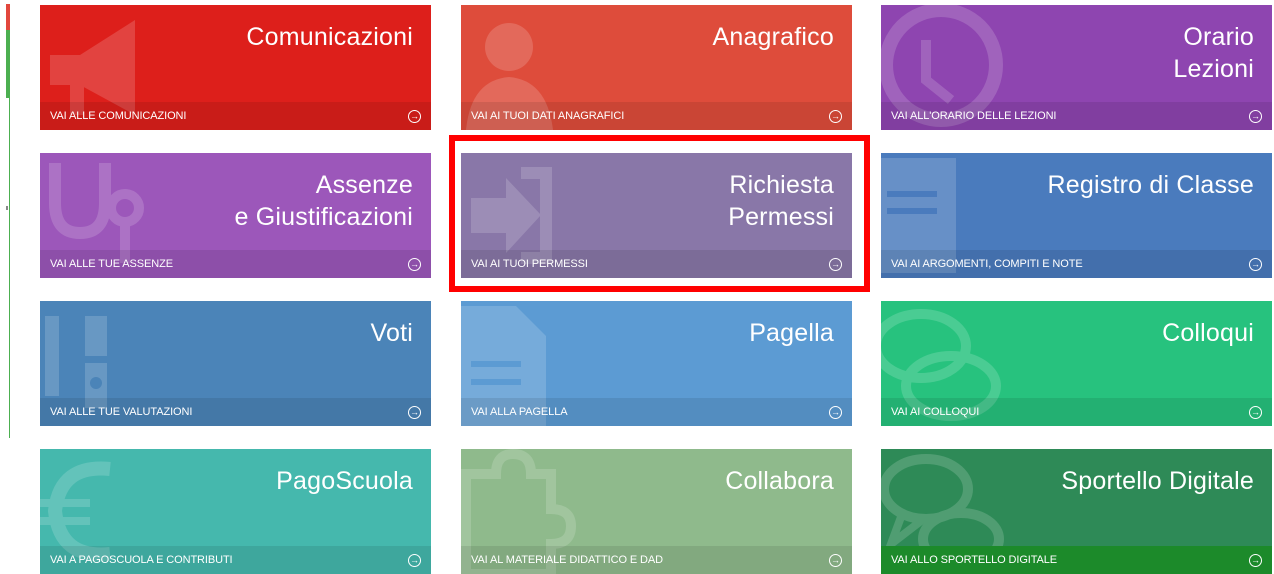 The image size is (1274, 574). What do you see at coordinates (656, 67) in the screenshot?
I see `tile-anagrafico: Anagrafico VAI AI TUOI DATI ANAGRAFICI →` at bounding box center [656, 67].